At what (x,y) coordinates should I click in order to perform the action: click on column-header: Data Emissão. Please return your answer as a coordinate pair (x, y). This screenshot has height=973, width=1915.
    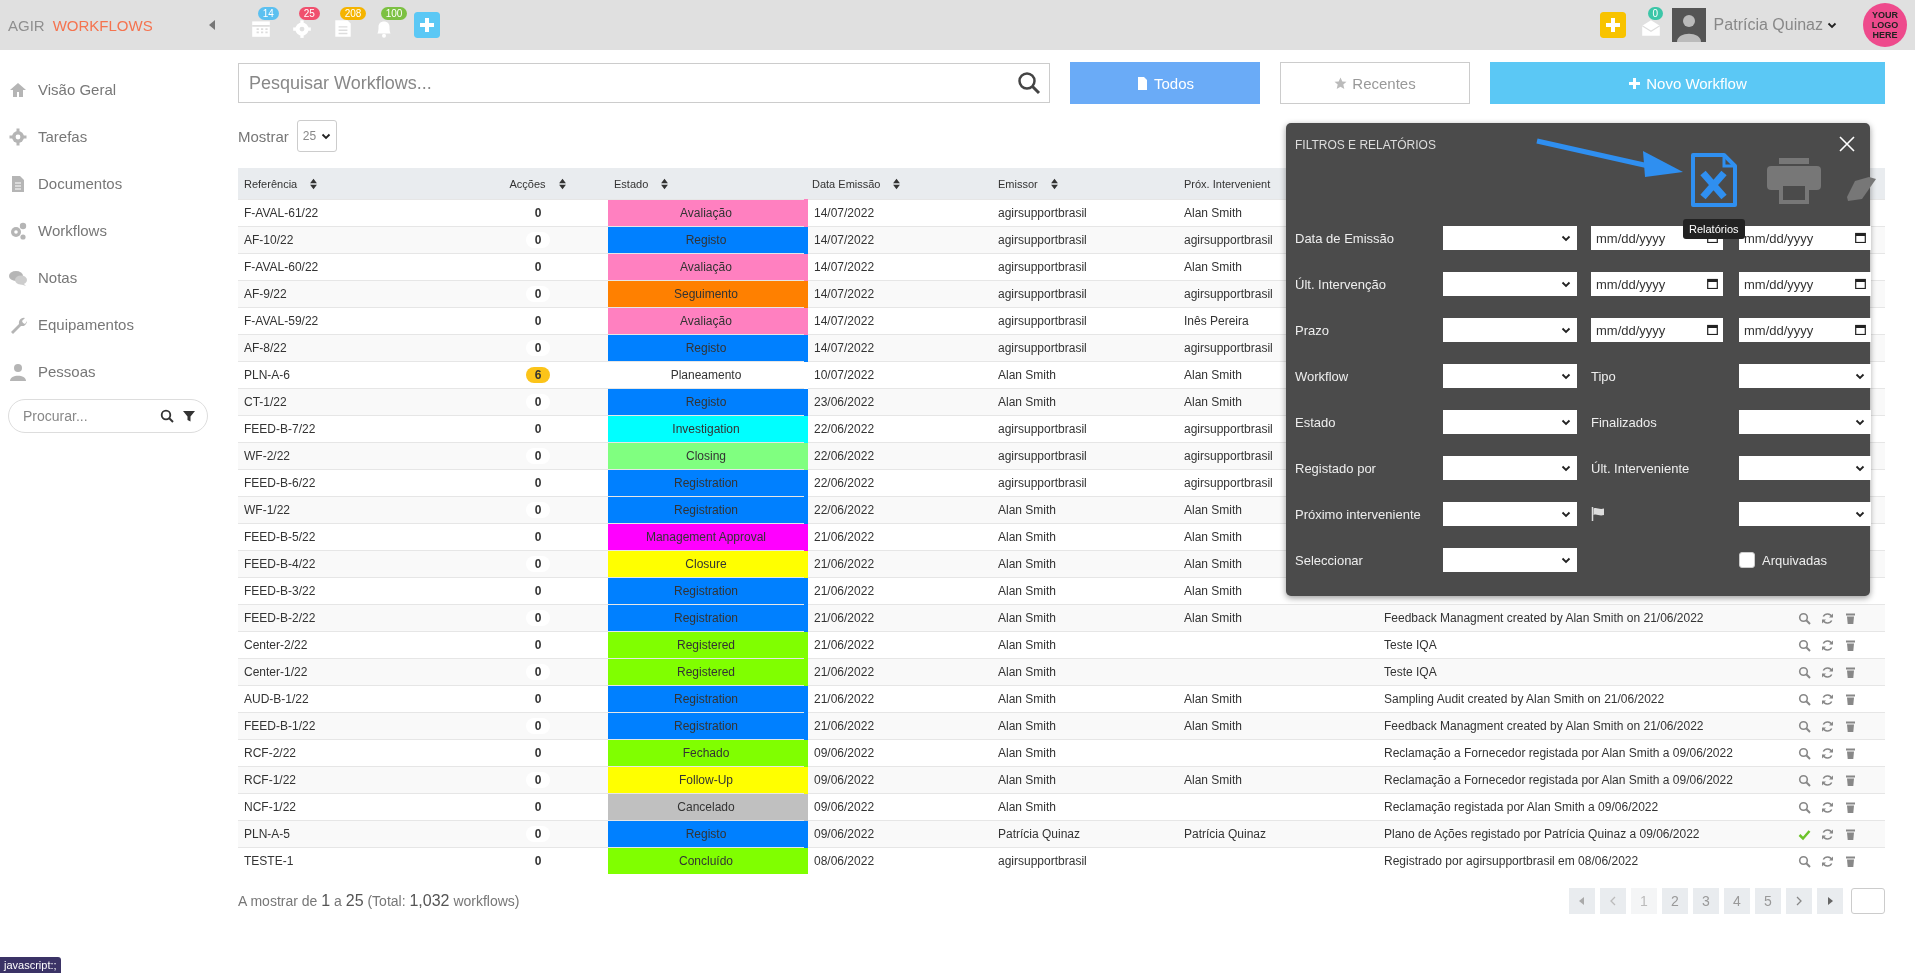
    Looking at the image, I should click on (846, 183).